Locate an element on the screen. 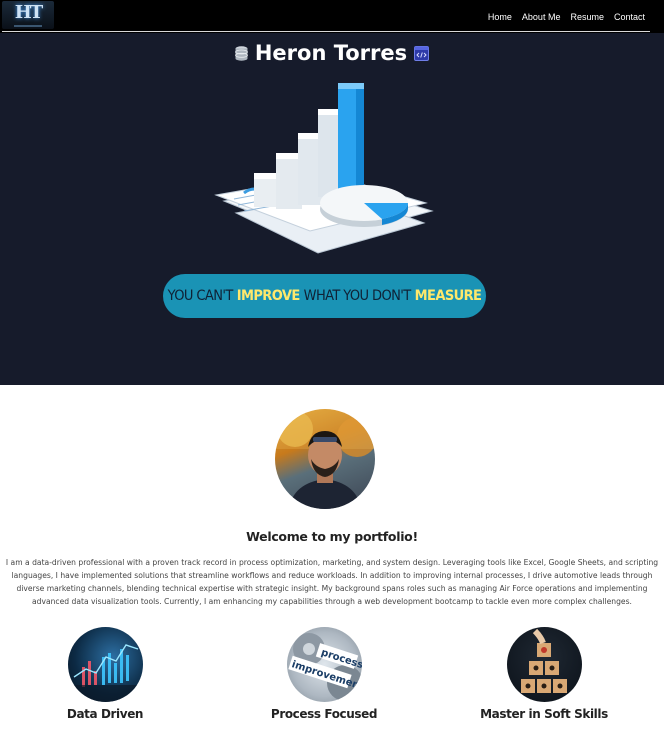 This screenshot has width=664, height=756. bar-chart-illustration is located at coordinates (325, 170).